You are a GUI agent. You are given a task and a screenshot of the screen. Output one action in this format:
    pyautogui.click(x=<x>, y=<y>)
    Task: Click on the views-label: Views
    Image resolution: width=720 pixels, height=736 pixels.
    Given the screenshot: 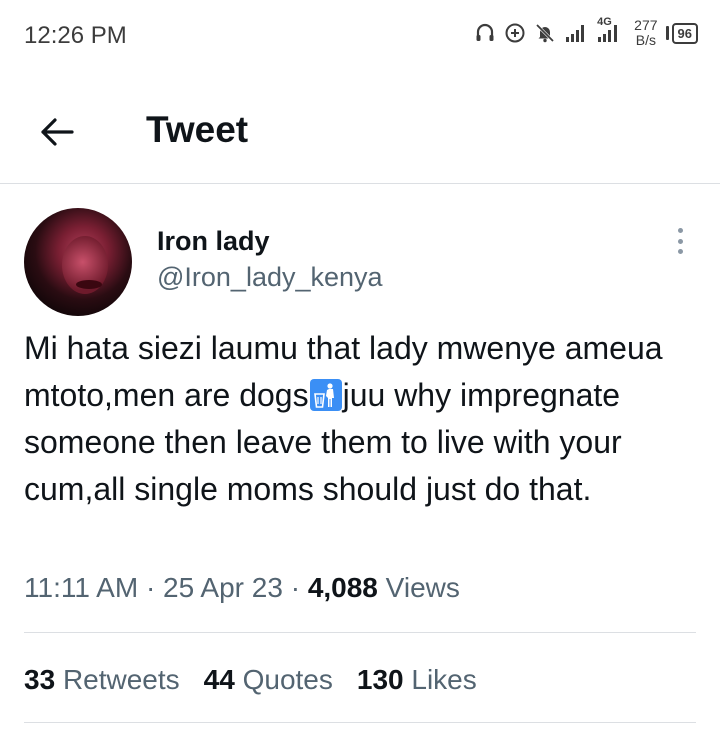 What is the action you would take?
    pyautogui.click(x=422, y=587)
    